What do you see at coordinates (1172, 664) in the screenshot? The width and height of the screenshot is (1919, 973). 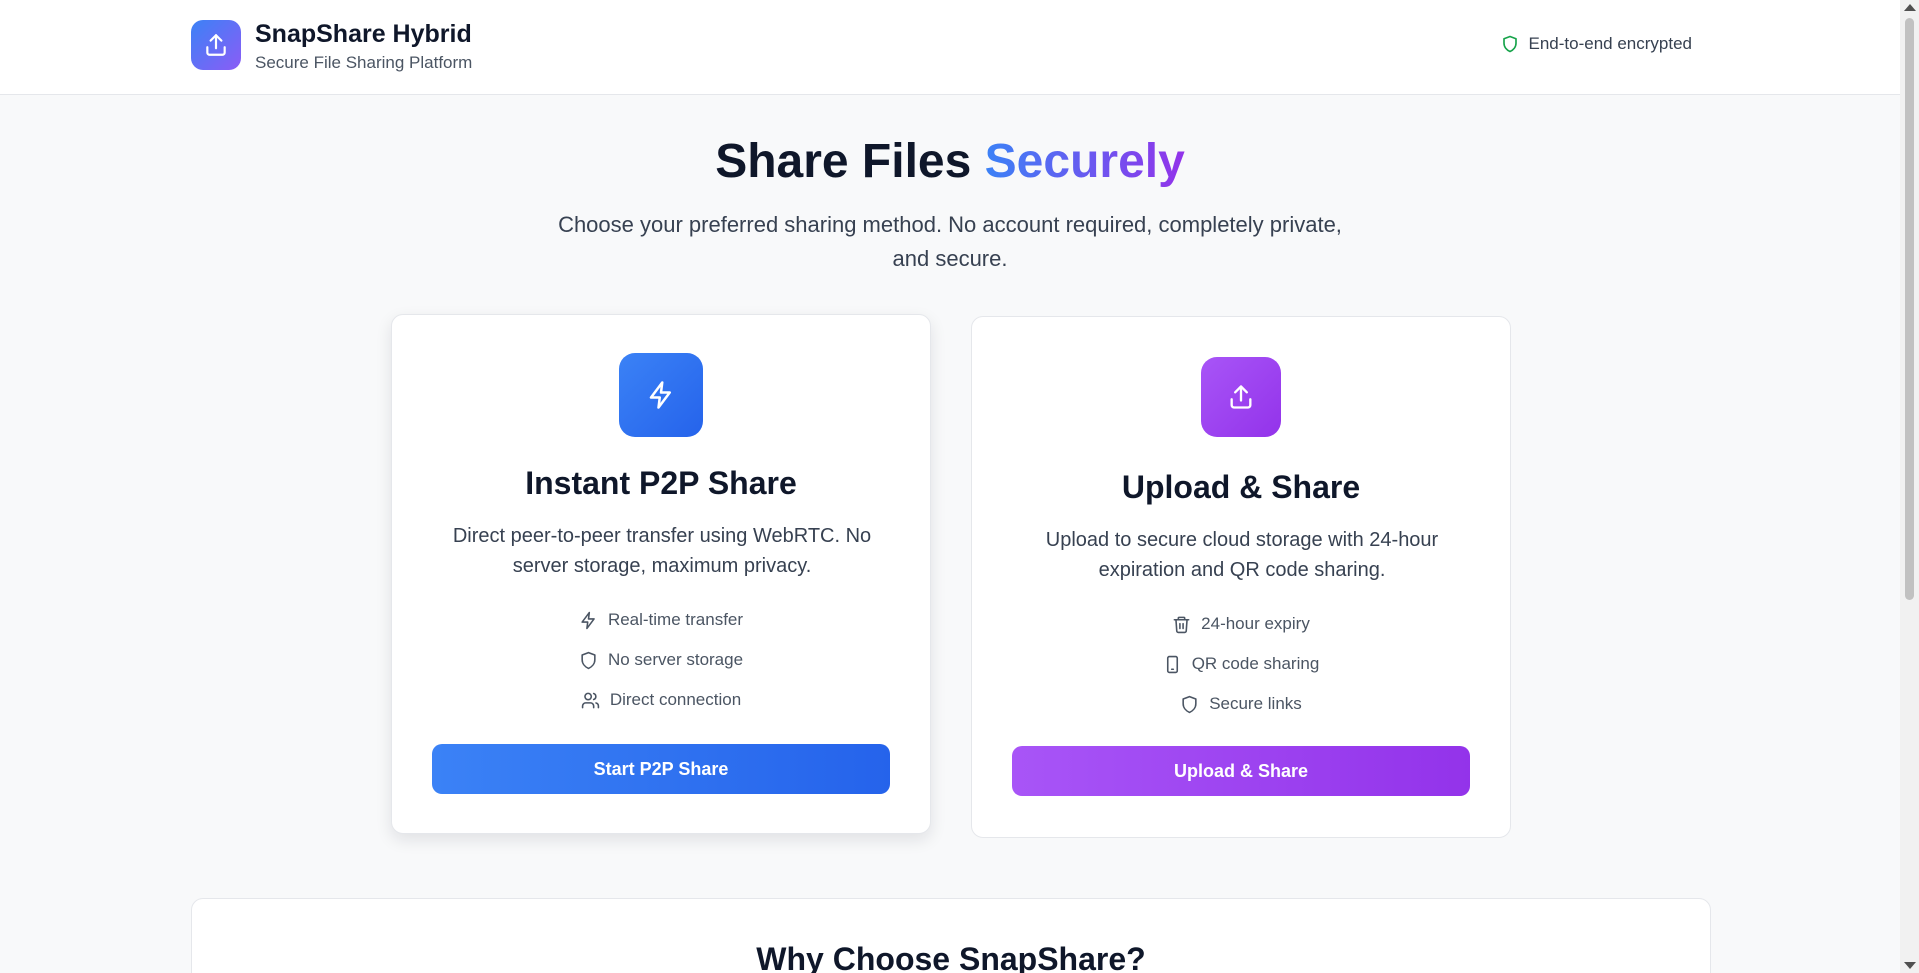 I see `smartphone-icon` at bounding box center [1172, 664].